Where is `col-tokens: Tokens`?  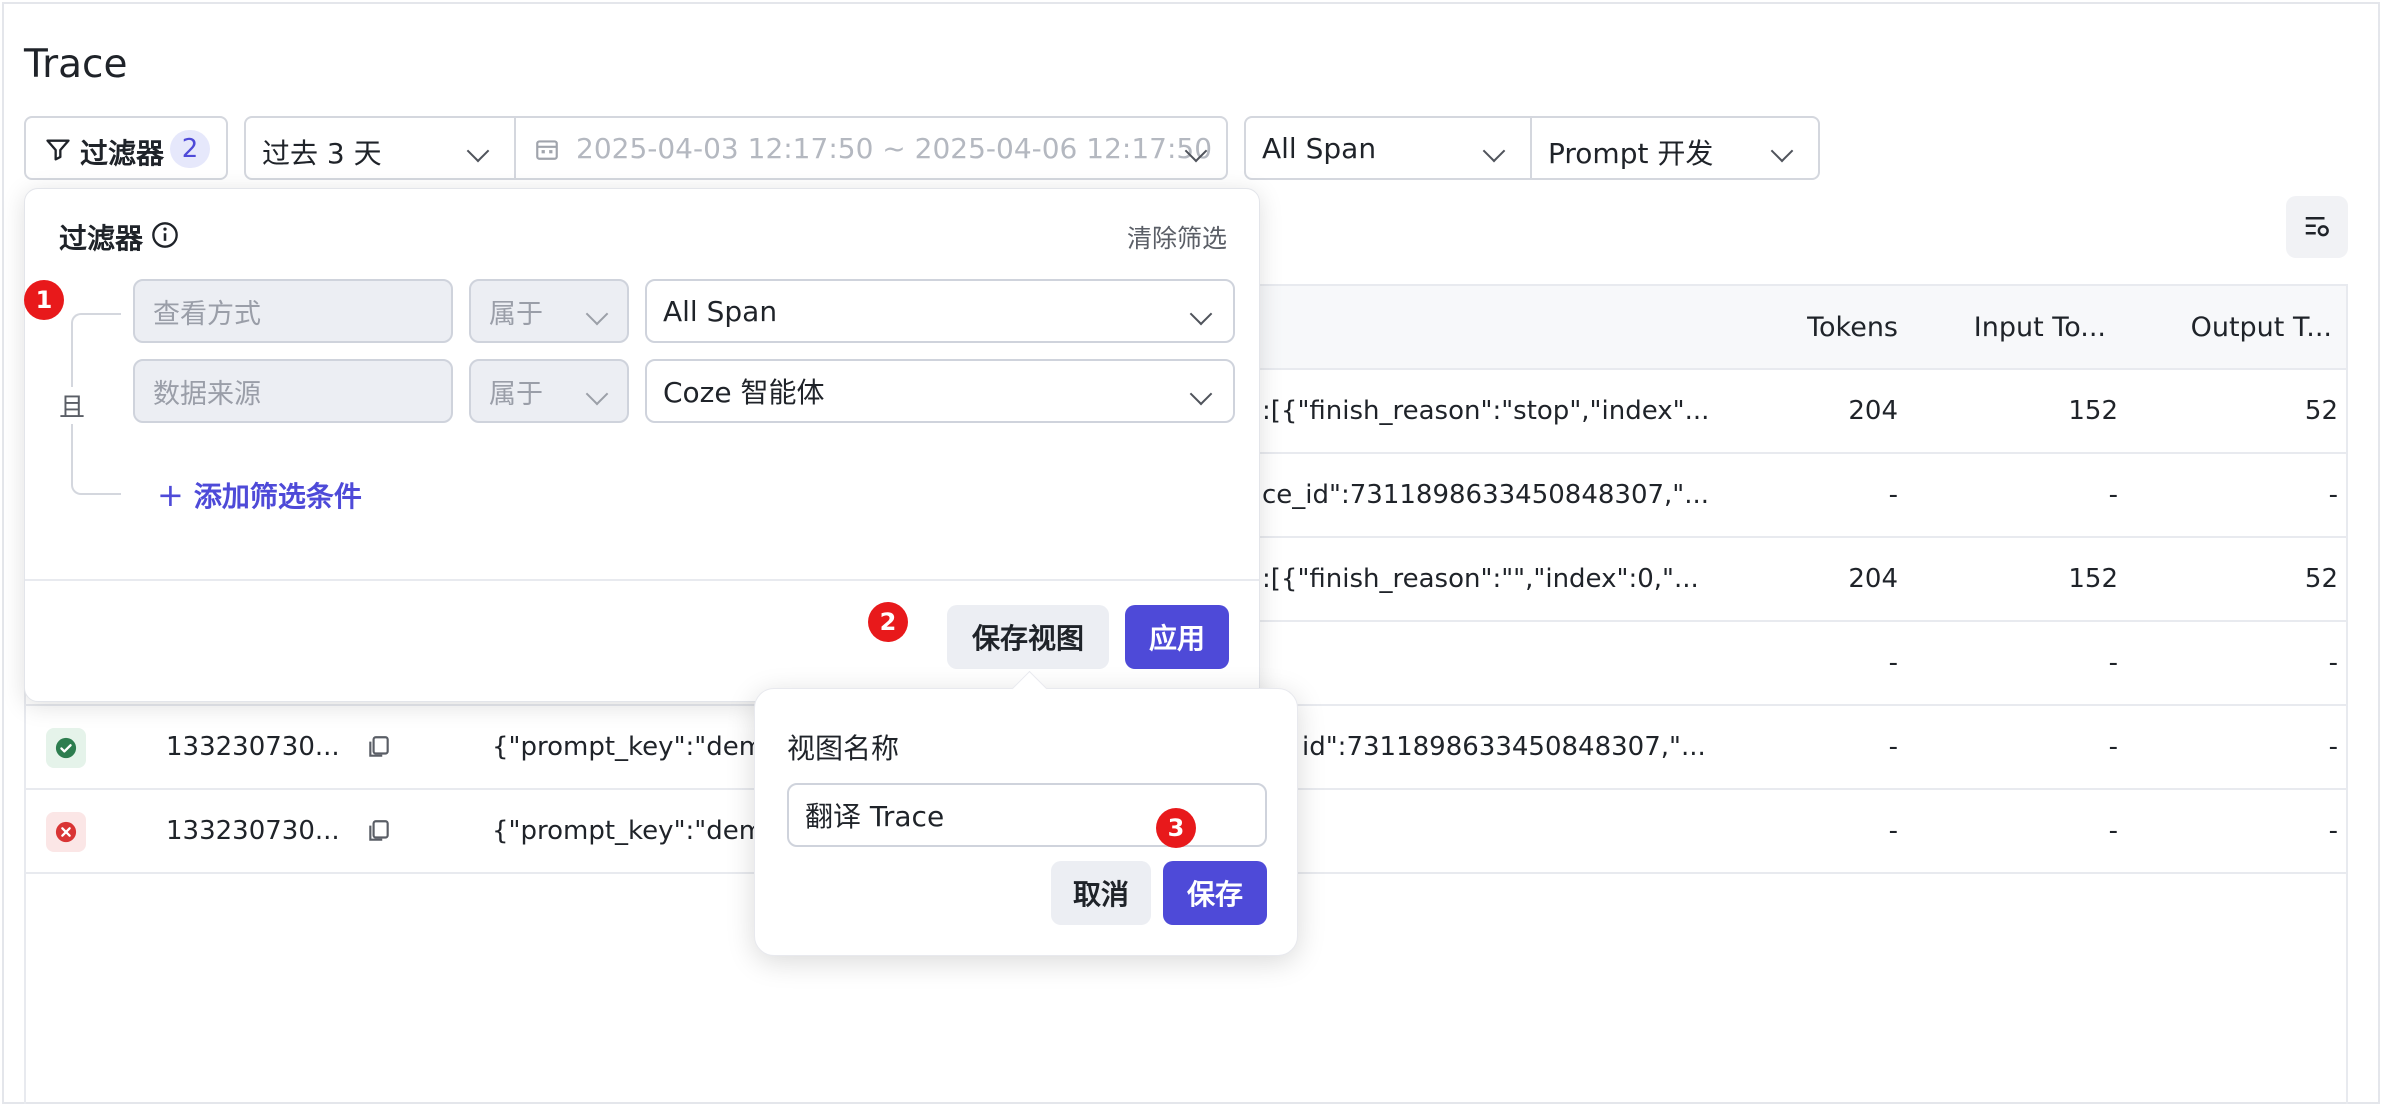 col-tokens: Tokens is located at coordinates (1852, 327).